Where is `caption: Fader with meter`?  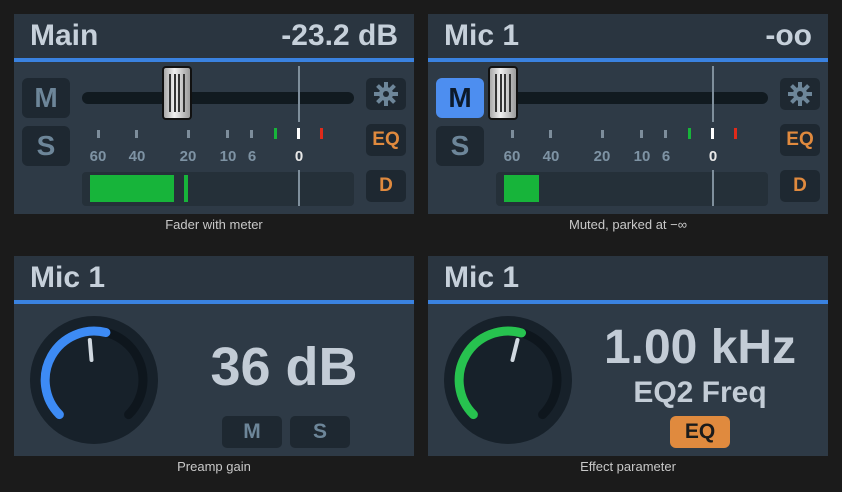 caption: Fader with meter is located at coordinates (214, 224).